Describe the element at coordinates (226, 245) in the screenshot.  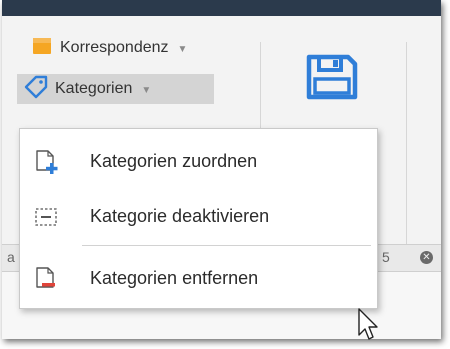
I see `menu-separator` at that location.